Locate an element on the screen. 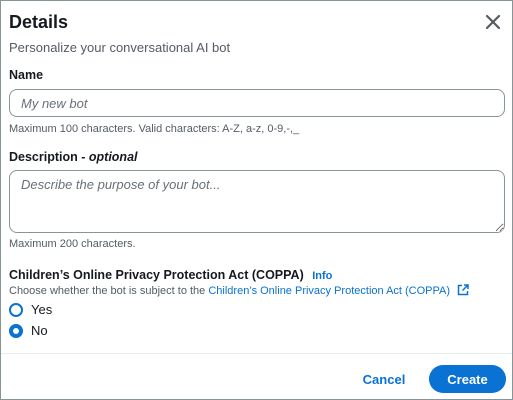  dialog-subtitle: Personalize your conversational AI bot is located at coordinates (120, 47).